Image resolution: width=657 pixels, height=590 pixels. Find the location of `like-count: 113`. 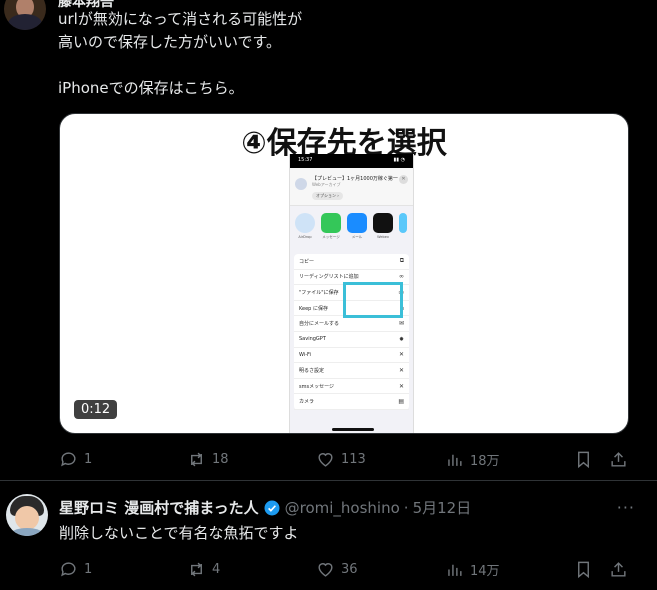

like-count: 113 is located at coordinates (353, 459).